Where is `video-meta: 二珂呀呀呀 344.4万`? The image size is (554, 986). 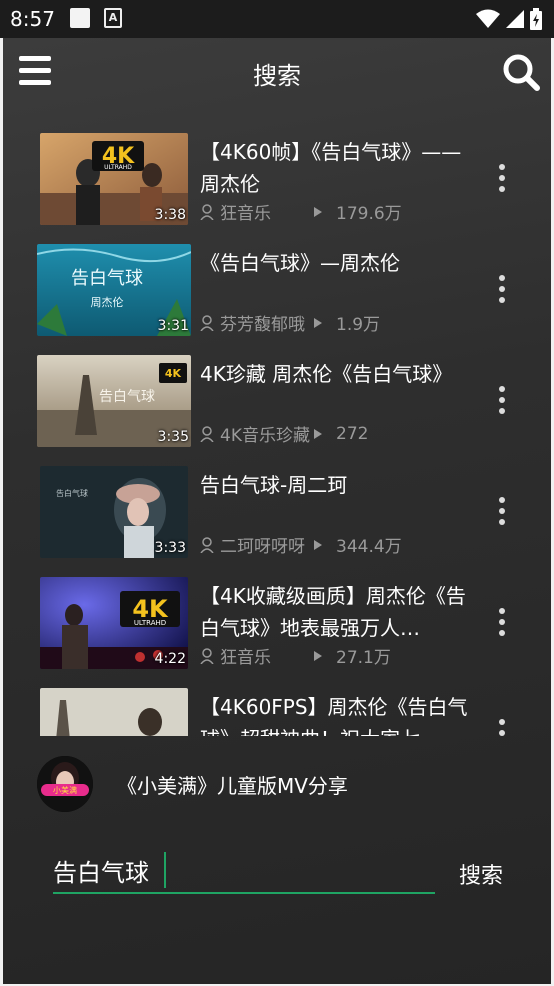 video-meta: 二珂呀呀呀 344.4万 is located at coordinates (301, 544).